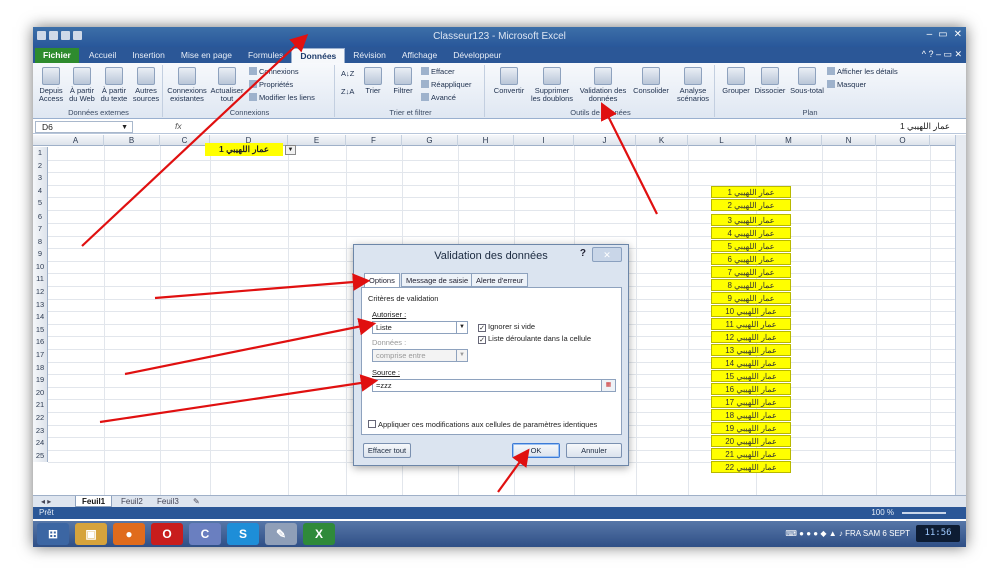  What do you see at coordinates (594, 450) in the screenshot?
I see `cancel-button: Annuler` at bounding box center [594, 450].